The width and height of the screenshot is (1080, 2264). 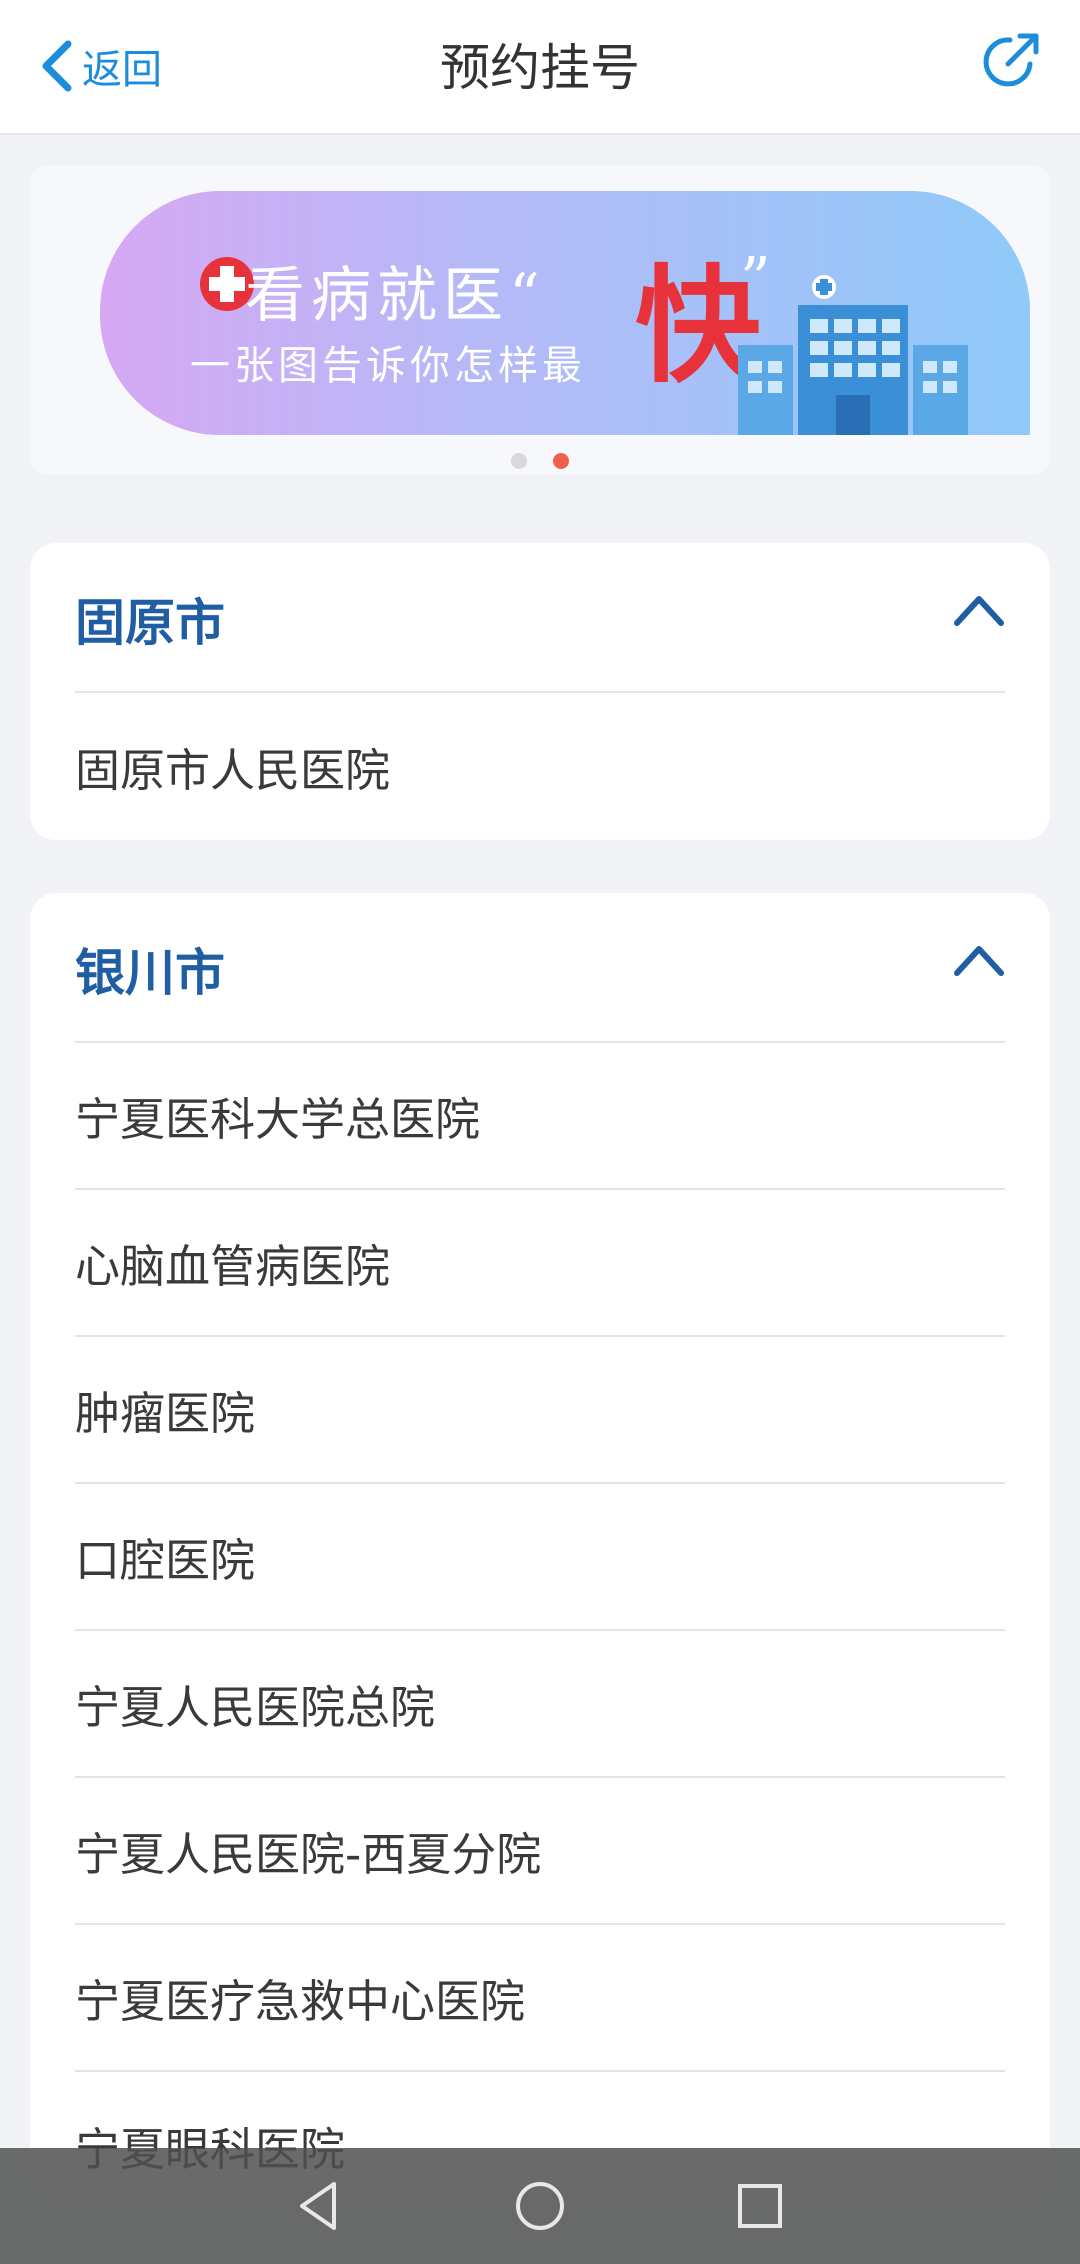 What do you see at coordinates (540, 766) in the screenshot?
I see `hospital-item: 固原市人民医院` at bounding box center [540, 766].